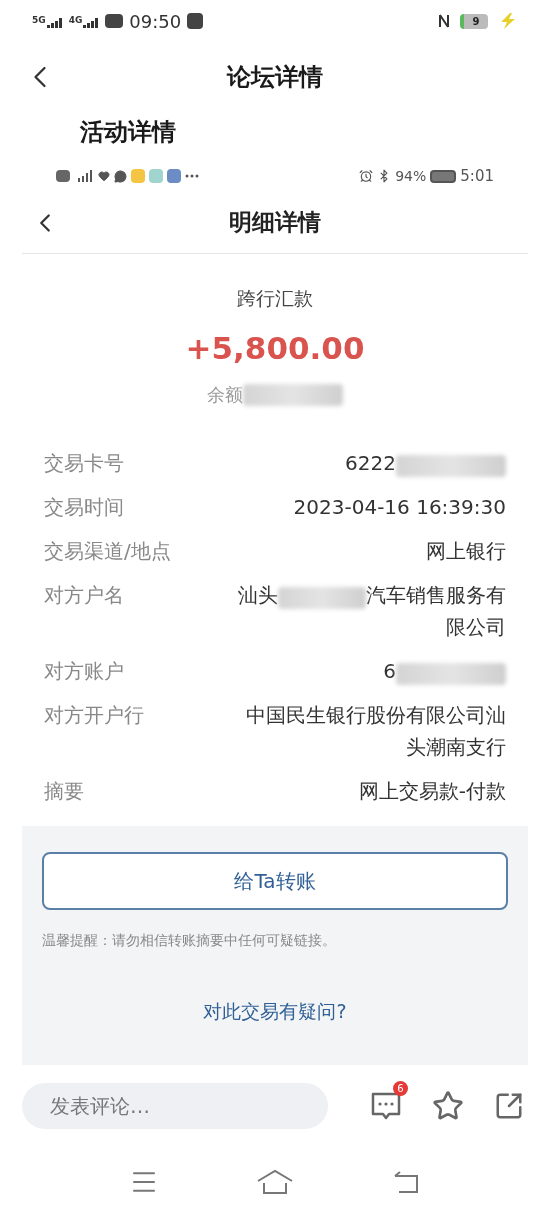 The width and height of the screenshot is (550, 1222). I want to click on comment-count-badge: 6, so click(400, 1088).